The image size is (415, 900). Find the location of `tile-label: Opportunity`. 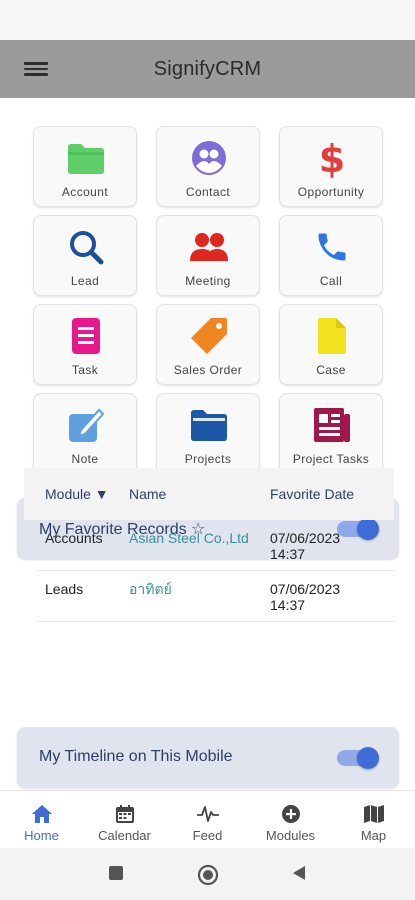

tile-label: Opportunity is located at coordinates (331, 192).